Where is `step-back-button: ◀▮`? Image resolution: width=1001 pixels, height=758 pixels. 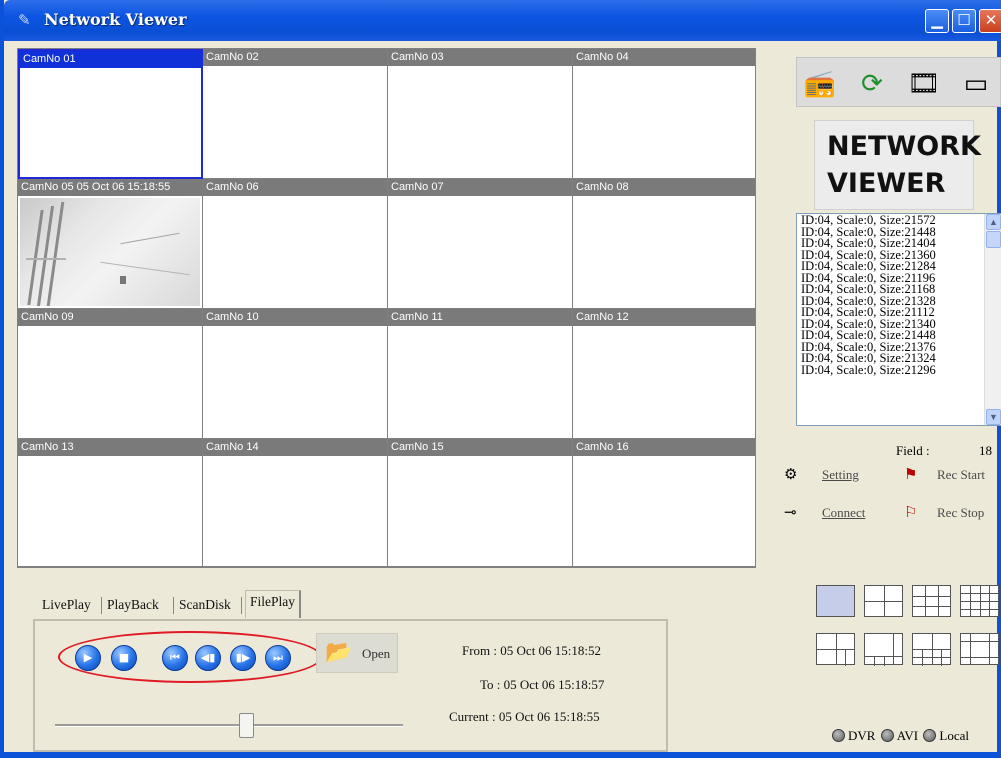
step-back-button: ◀▮ is located at coordinates (208, 658).